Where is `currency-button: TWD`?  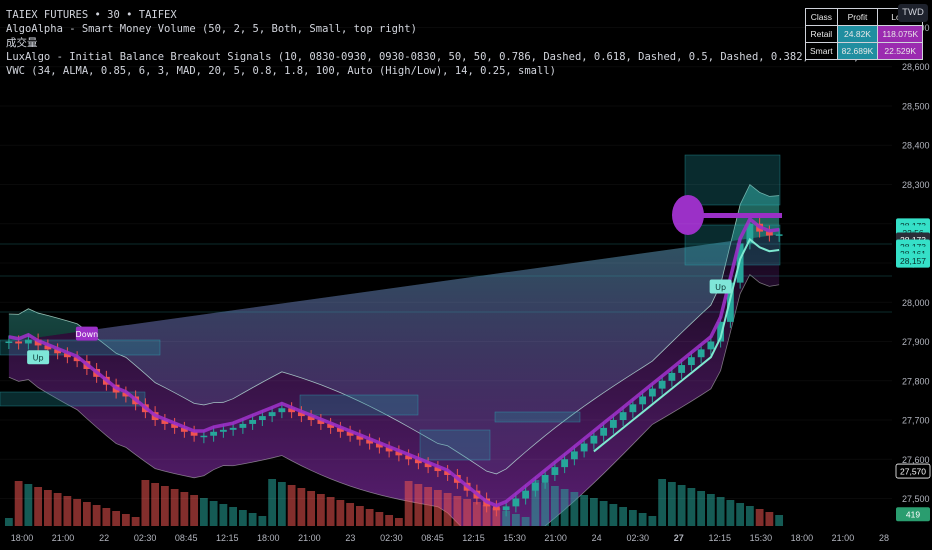
currency-button: TWD is located at coordinates (913, 13).